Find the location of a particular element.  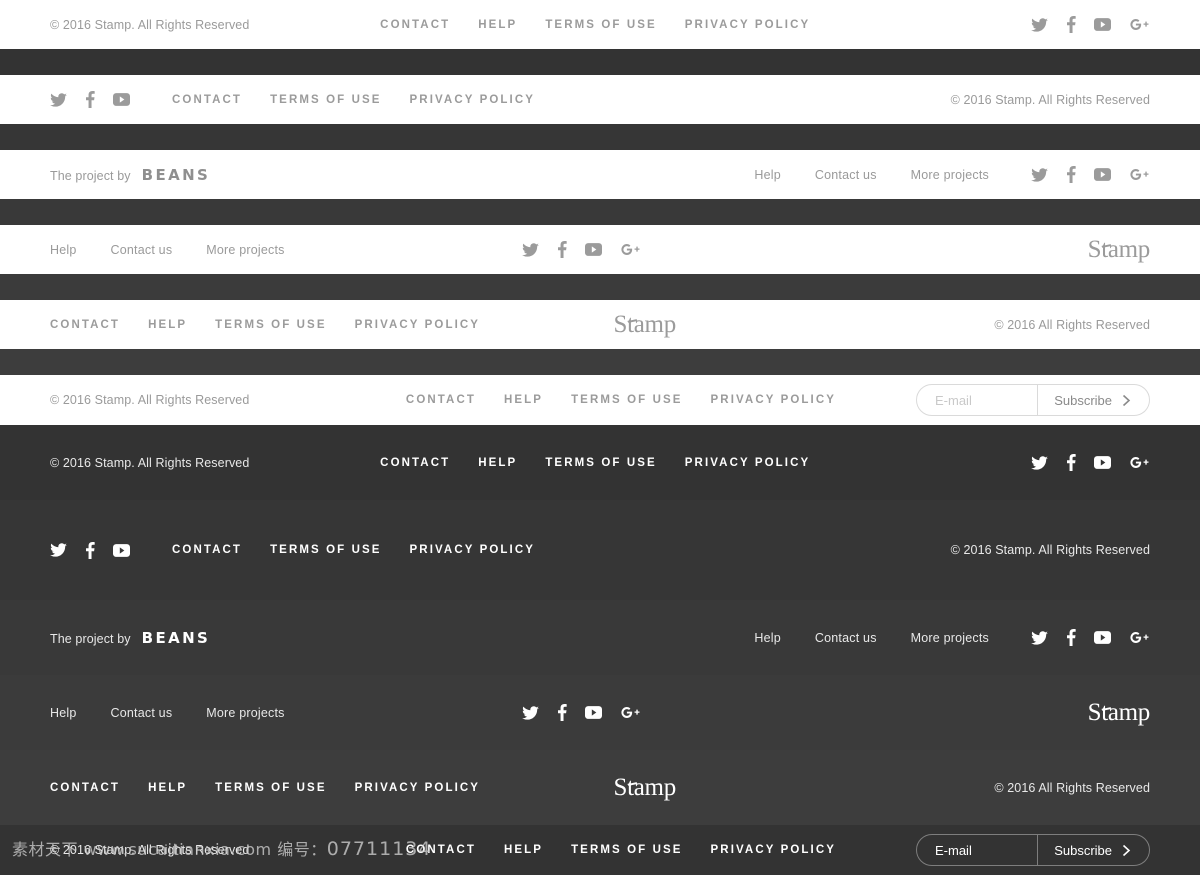

footer-variant-4: Help Contact us More projects Stamp is located at coordinates (600, 249).